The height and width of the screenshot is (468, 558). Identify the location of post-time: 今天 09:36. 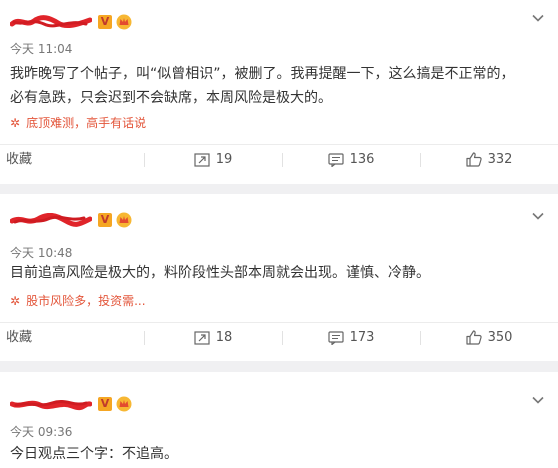
(41, 432).